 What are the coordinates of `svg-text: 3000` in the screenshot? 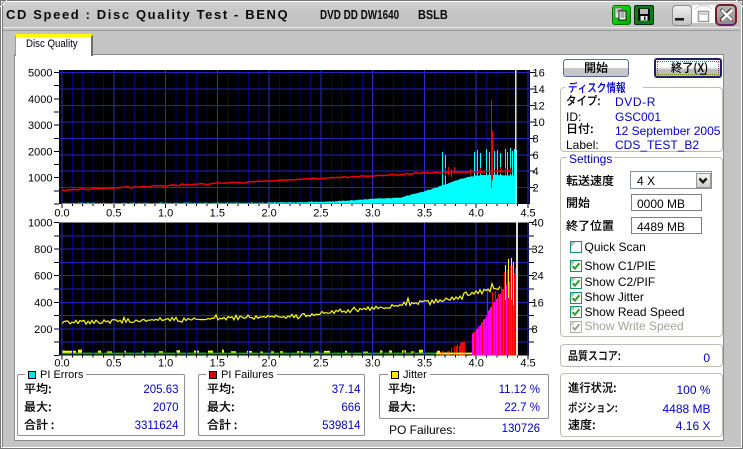 It's located at (40, 126).